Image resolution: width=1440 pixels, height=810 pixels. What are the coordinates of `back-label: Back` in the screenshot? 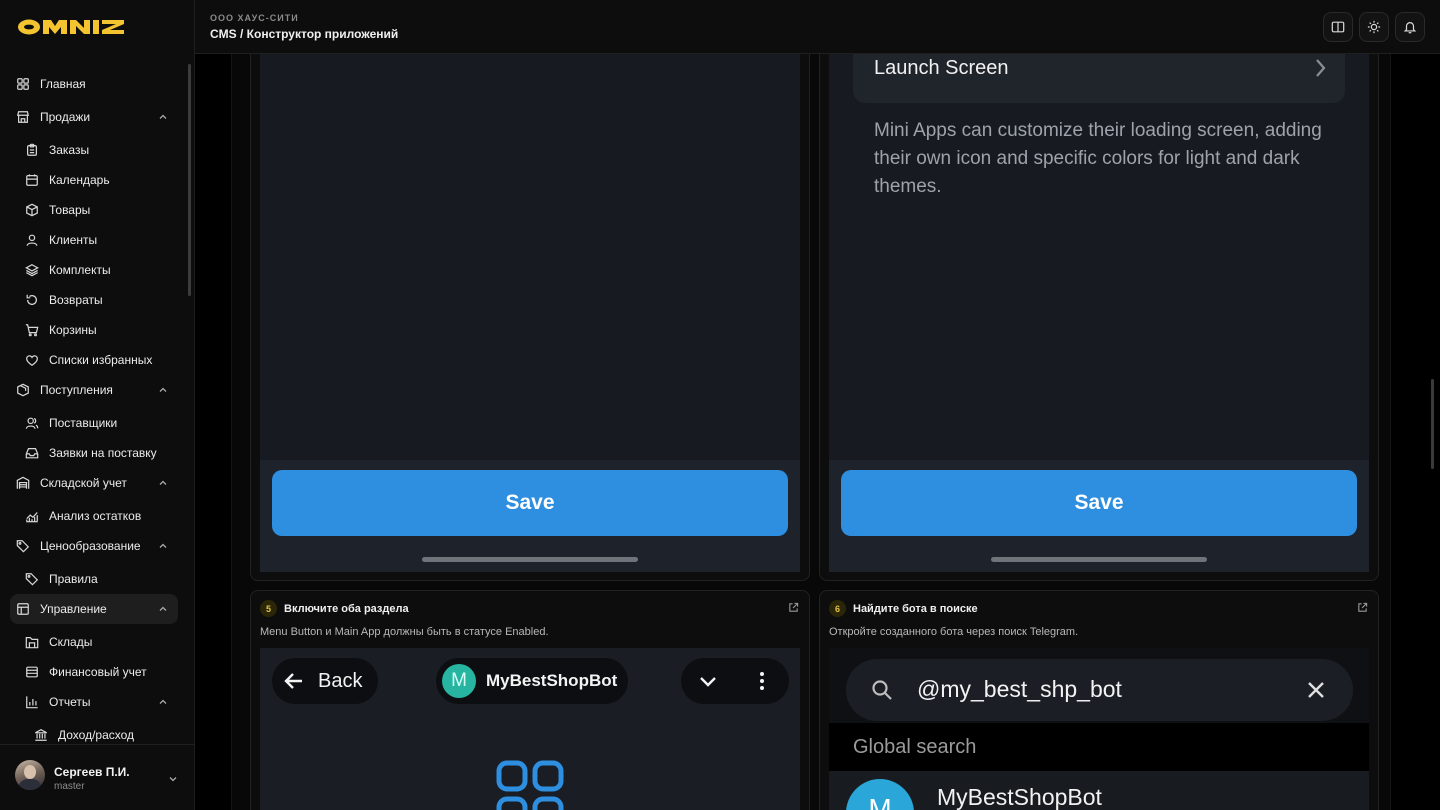 It's located at (340, 680).